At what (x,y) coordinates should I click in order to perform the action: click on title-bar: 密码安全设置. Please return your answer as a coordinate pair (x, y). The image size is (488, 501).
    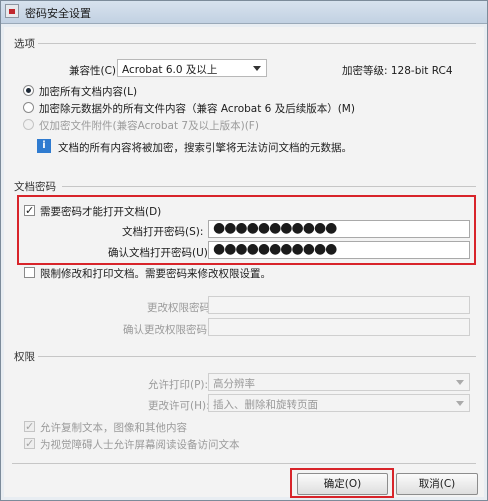
    Looking at the image, I should click on (244, 12).